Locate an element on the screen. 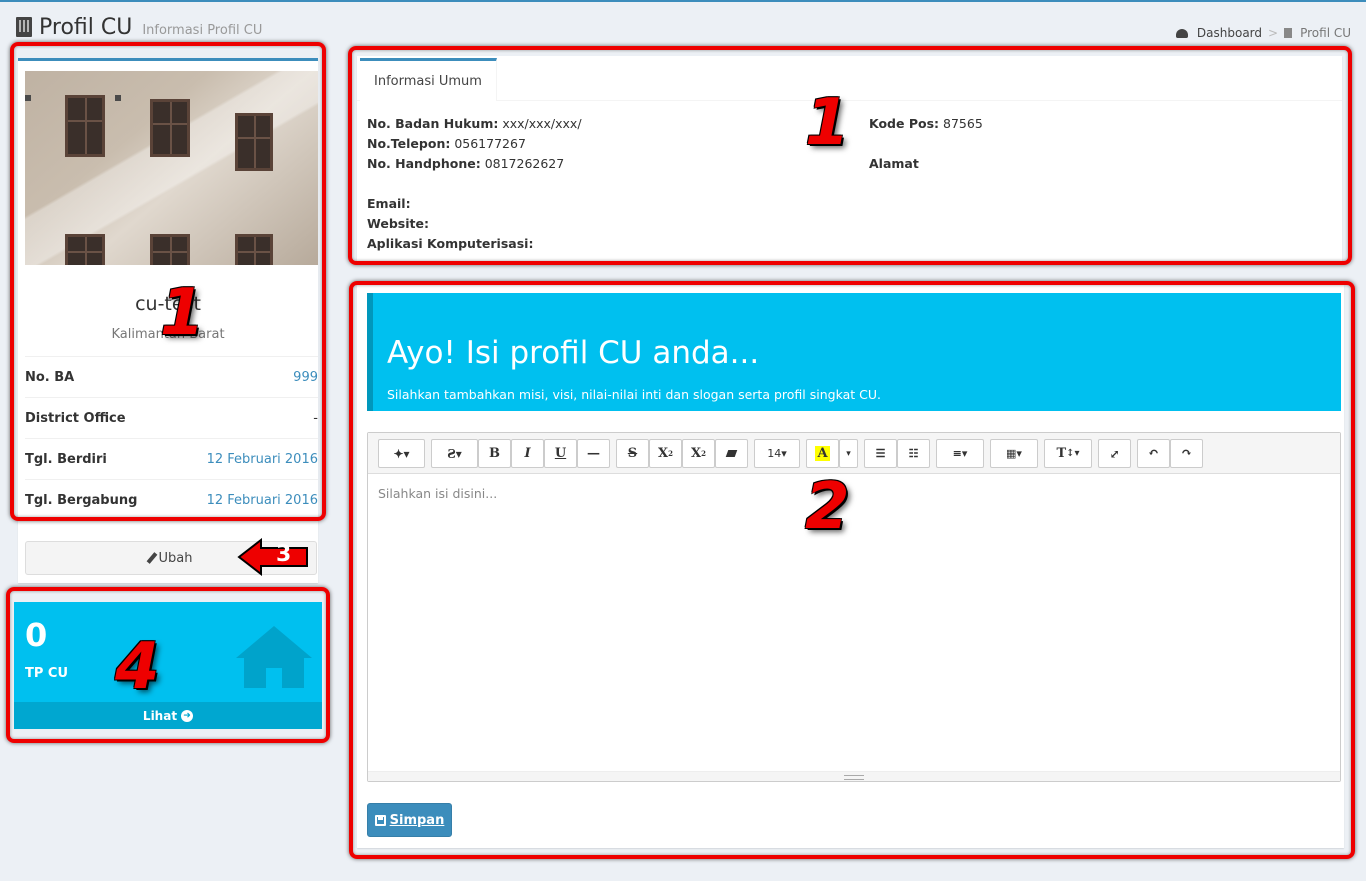  redo-button: ↷ is located at coordinates (1186, 453).